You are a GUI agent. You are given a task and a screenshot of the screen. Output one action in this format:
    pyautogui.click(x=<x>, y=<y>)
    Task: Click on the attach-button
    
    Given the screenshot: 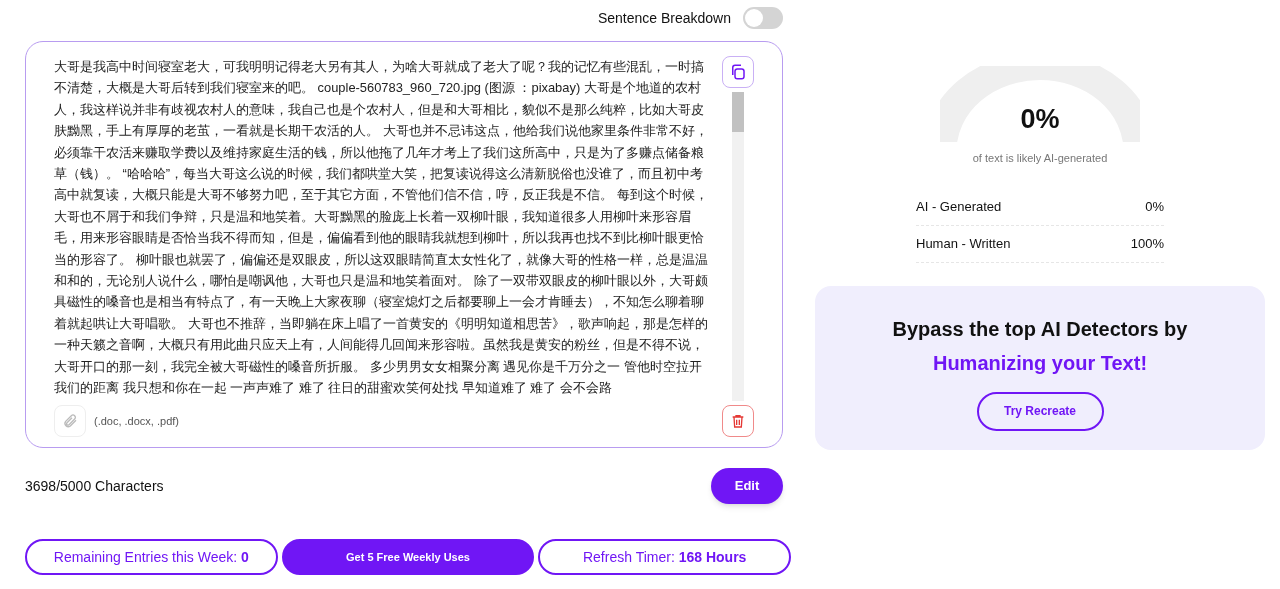 What is the action you would take?
    pyautogui.click(x=70, y=421)
    